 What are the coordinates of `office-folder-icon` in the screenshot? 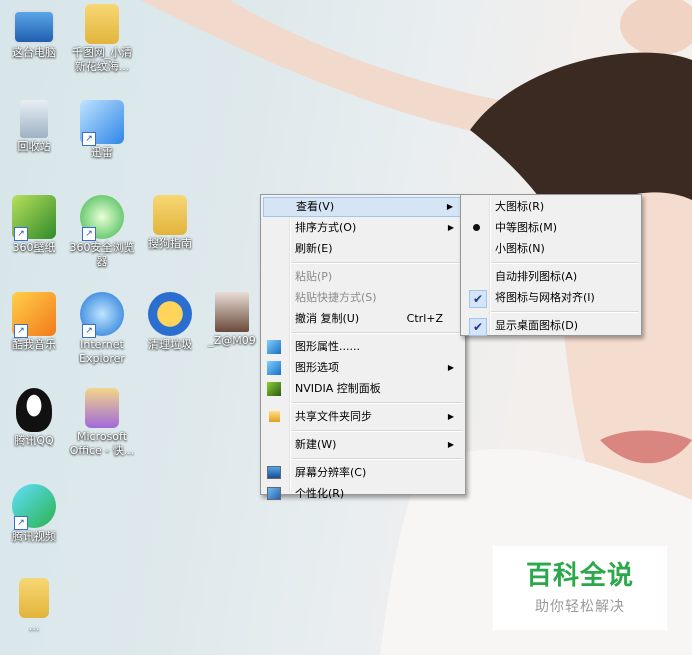 It's located at (102, 408).